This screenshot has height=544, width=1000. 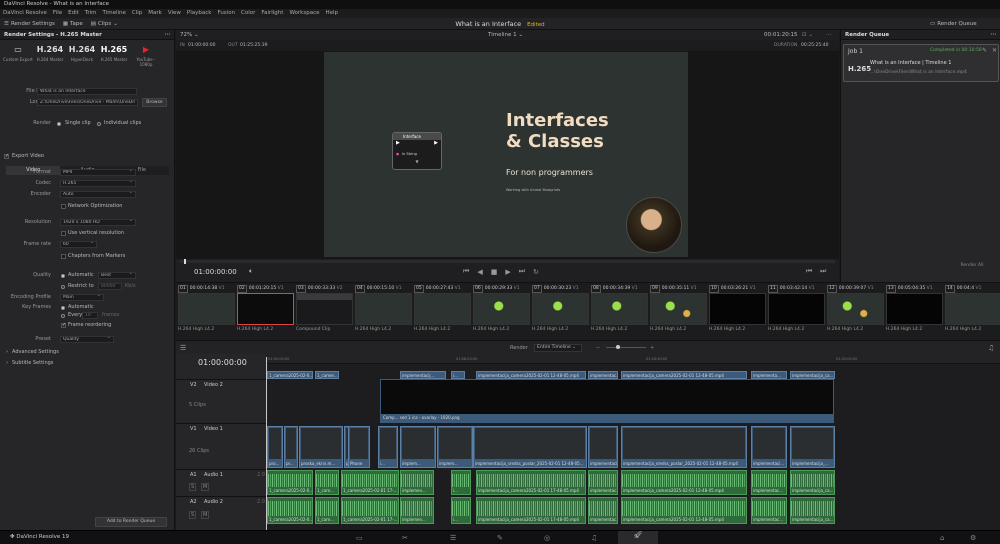 I want to click on fairlight-page-icon: ♫, so click(x=594, y=538).